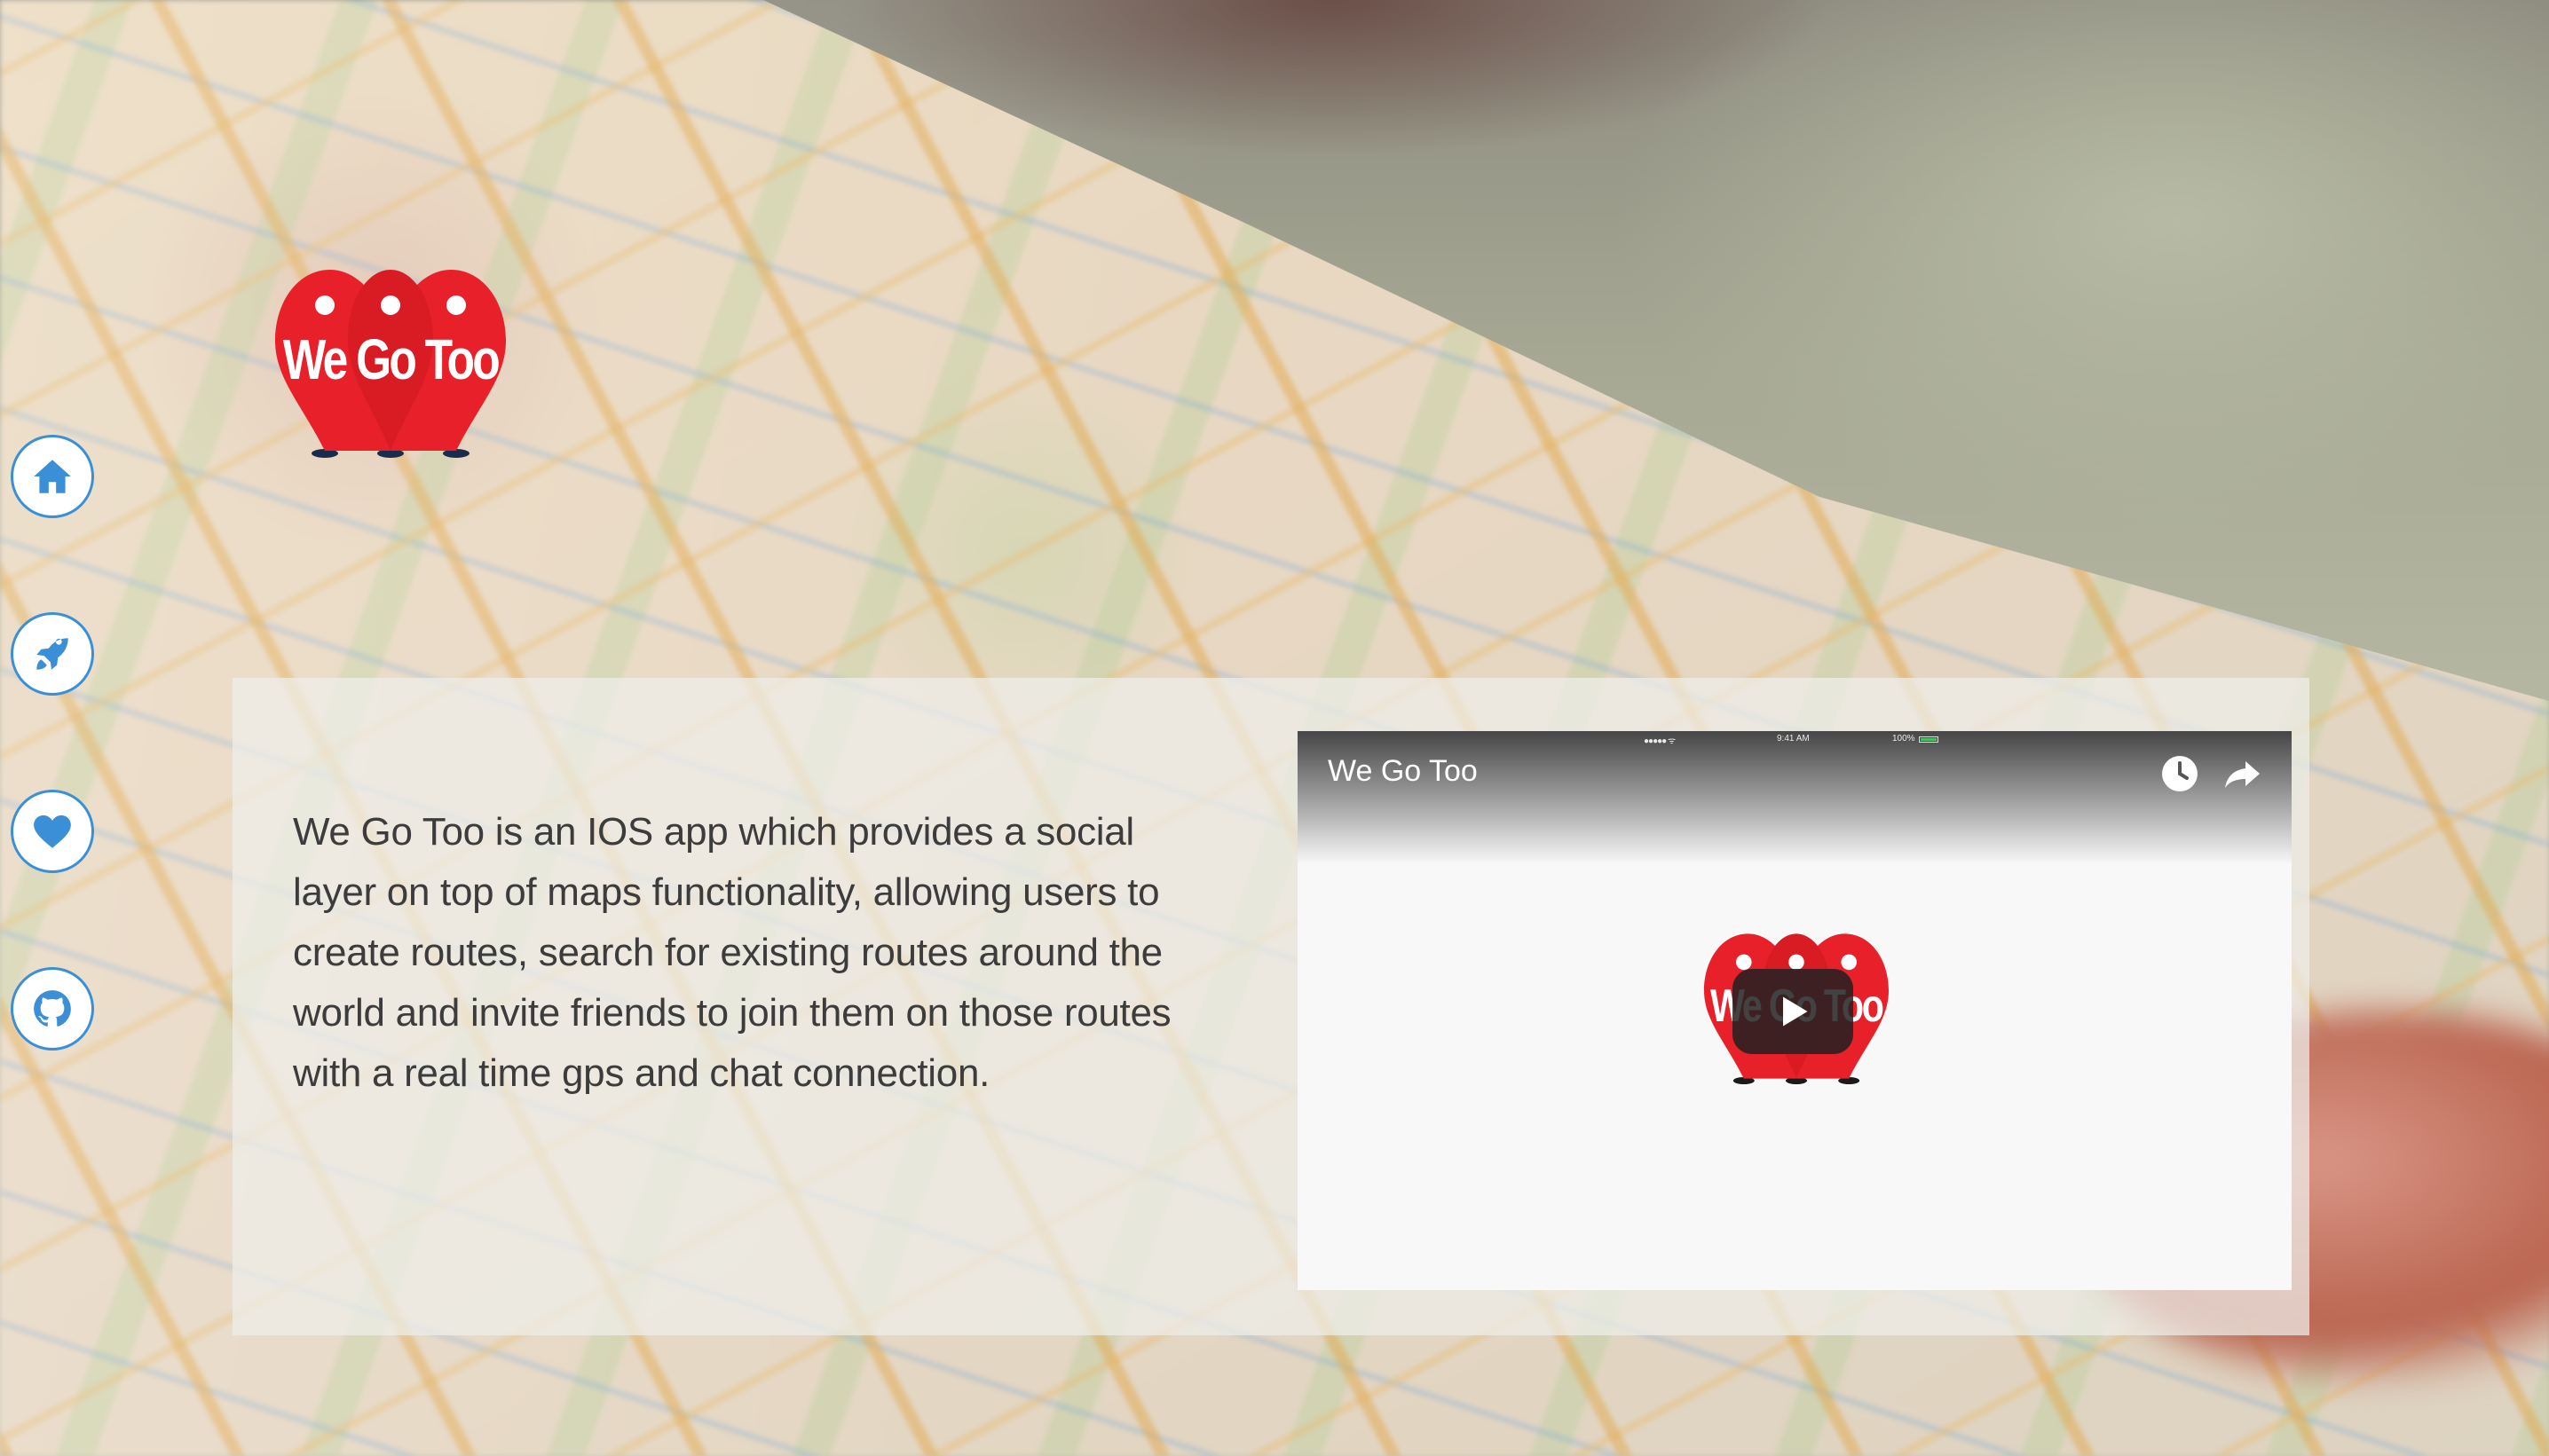 Image resolution: width=2549 pixels, height=1456 pixels. I want to click on heart-icon, so click(53, 831).